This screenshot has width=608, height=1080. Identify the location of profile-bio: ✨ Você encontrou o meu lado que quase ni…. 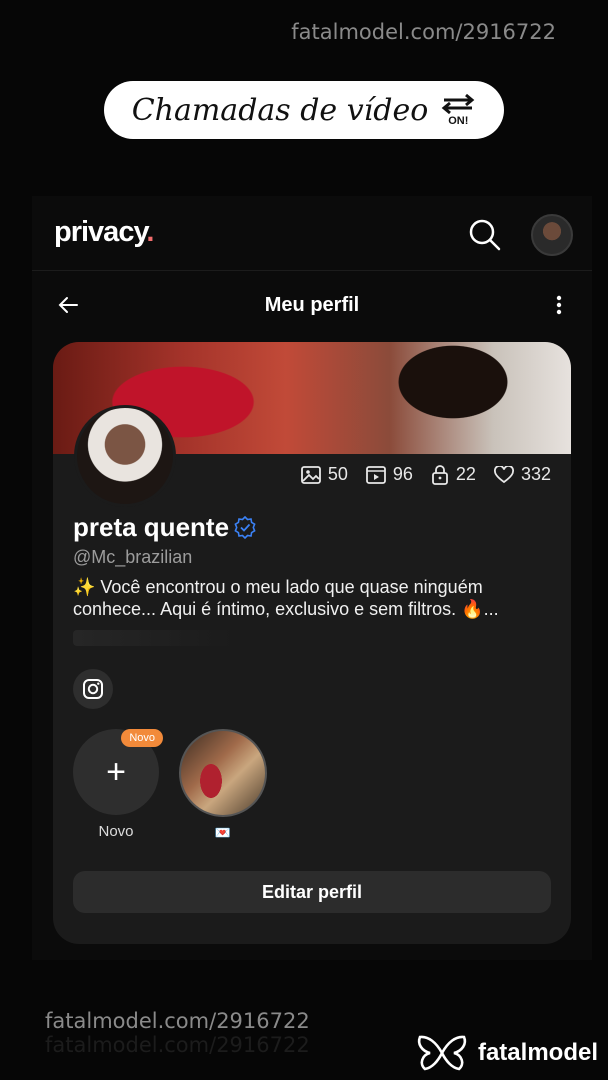
(286, 598).